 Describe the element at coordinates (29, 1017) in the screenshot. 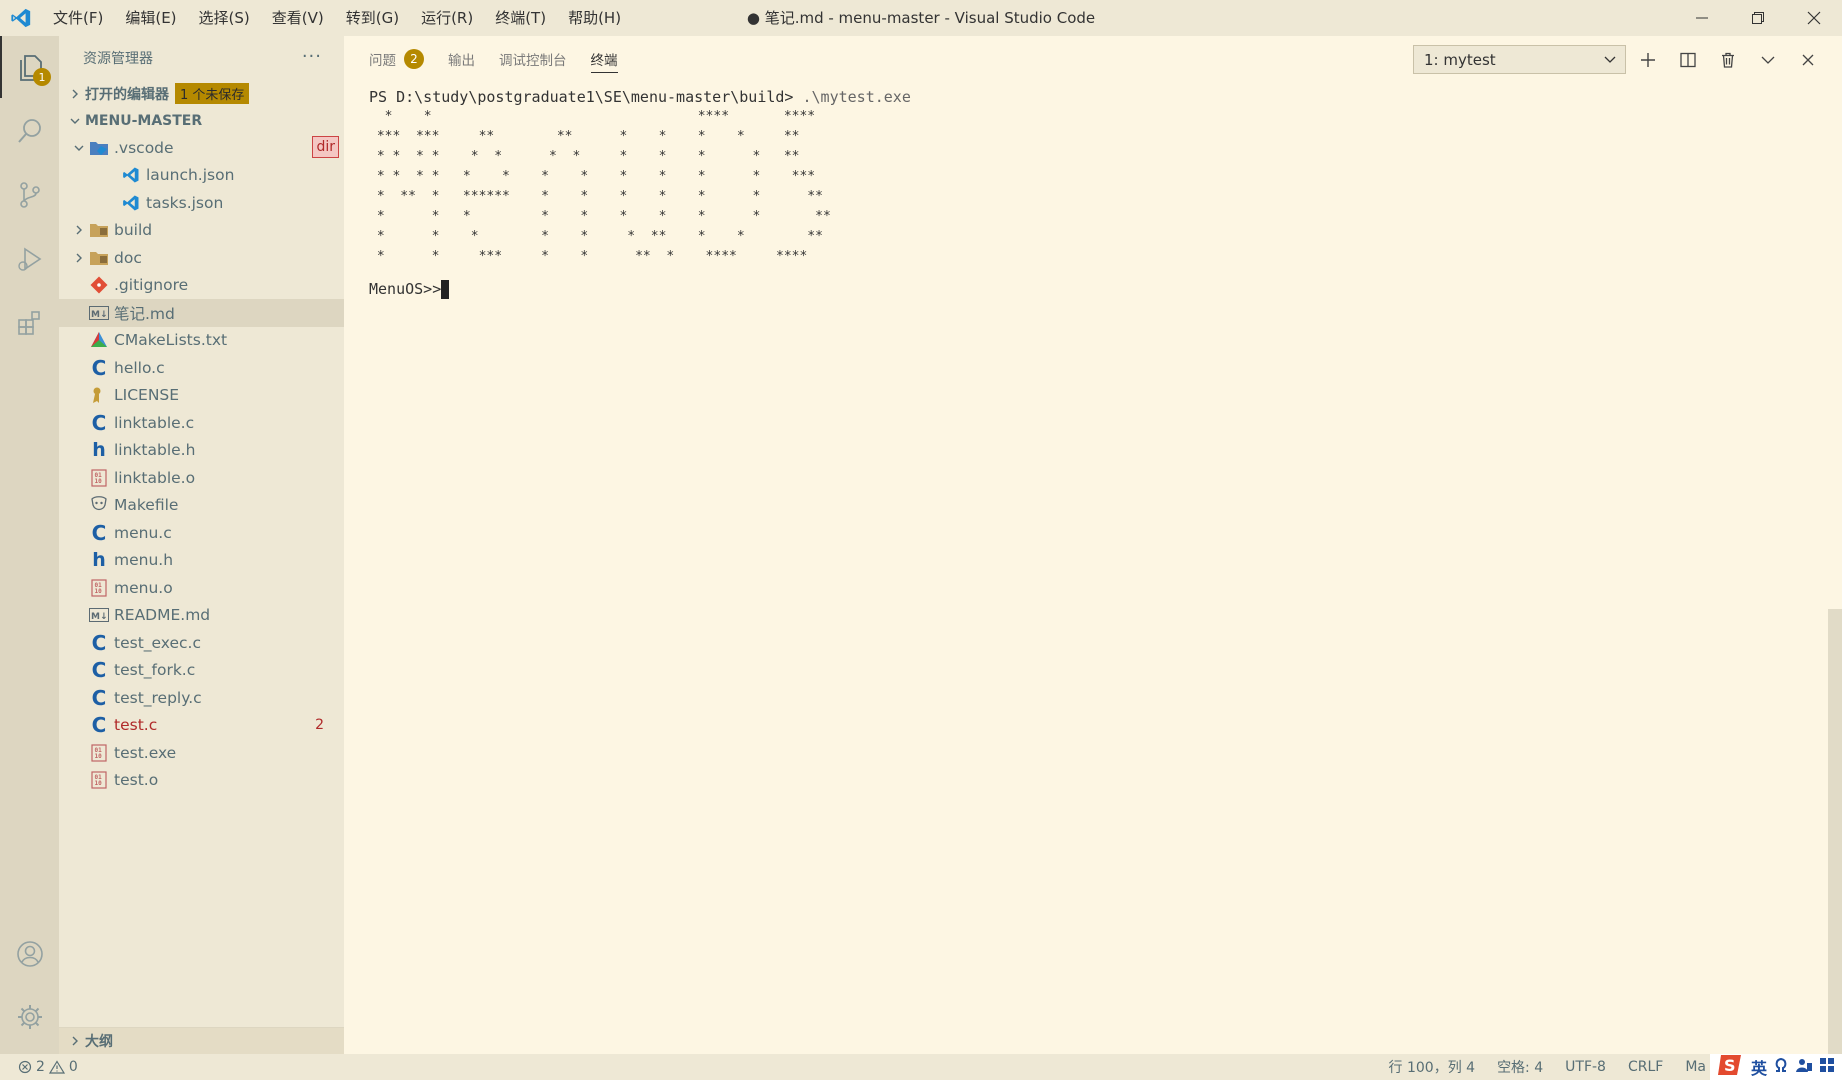

I see `settings-gear-icon` at that location.